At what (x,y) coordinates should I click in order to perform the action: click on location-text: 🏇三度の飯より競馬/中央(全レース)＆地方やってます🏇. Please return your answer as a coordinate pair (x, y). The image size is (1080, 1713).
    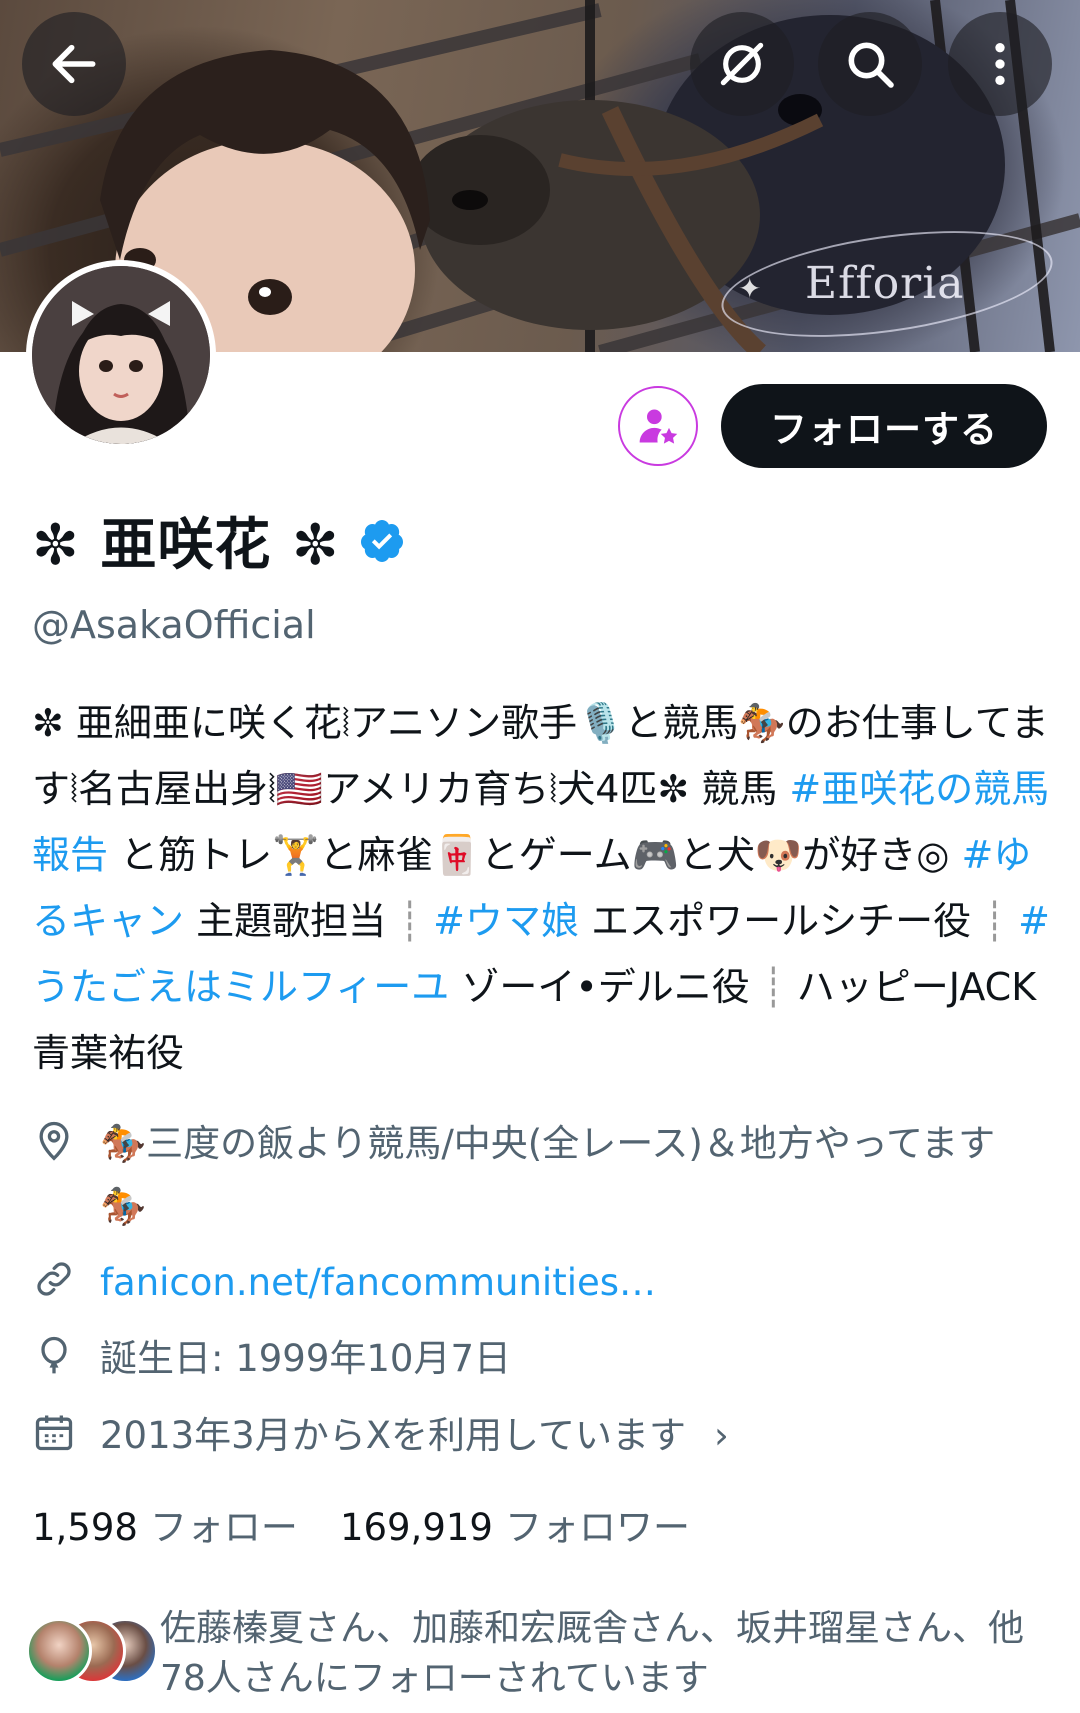
    Looking at the image, I should click on (548, 1175).